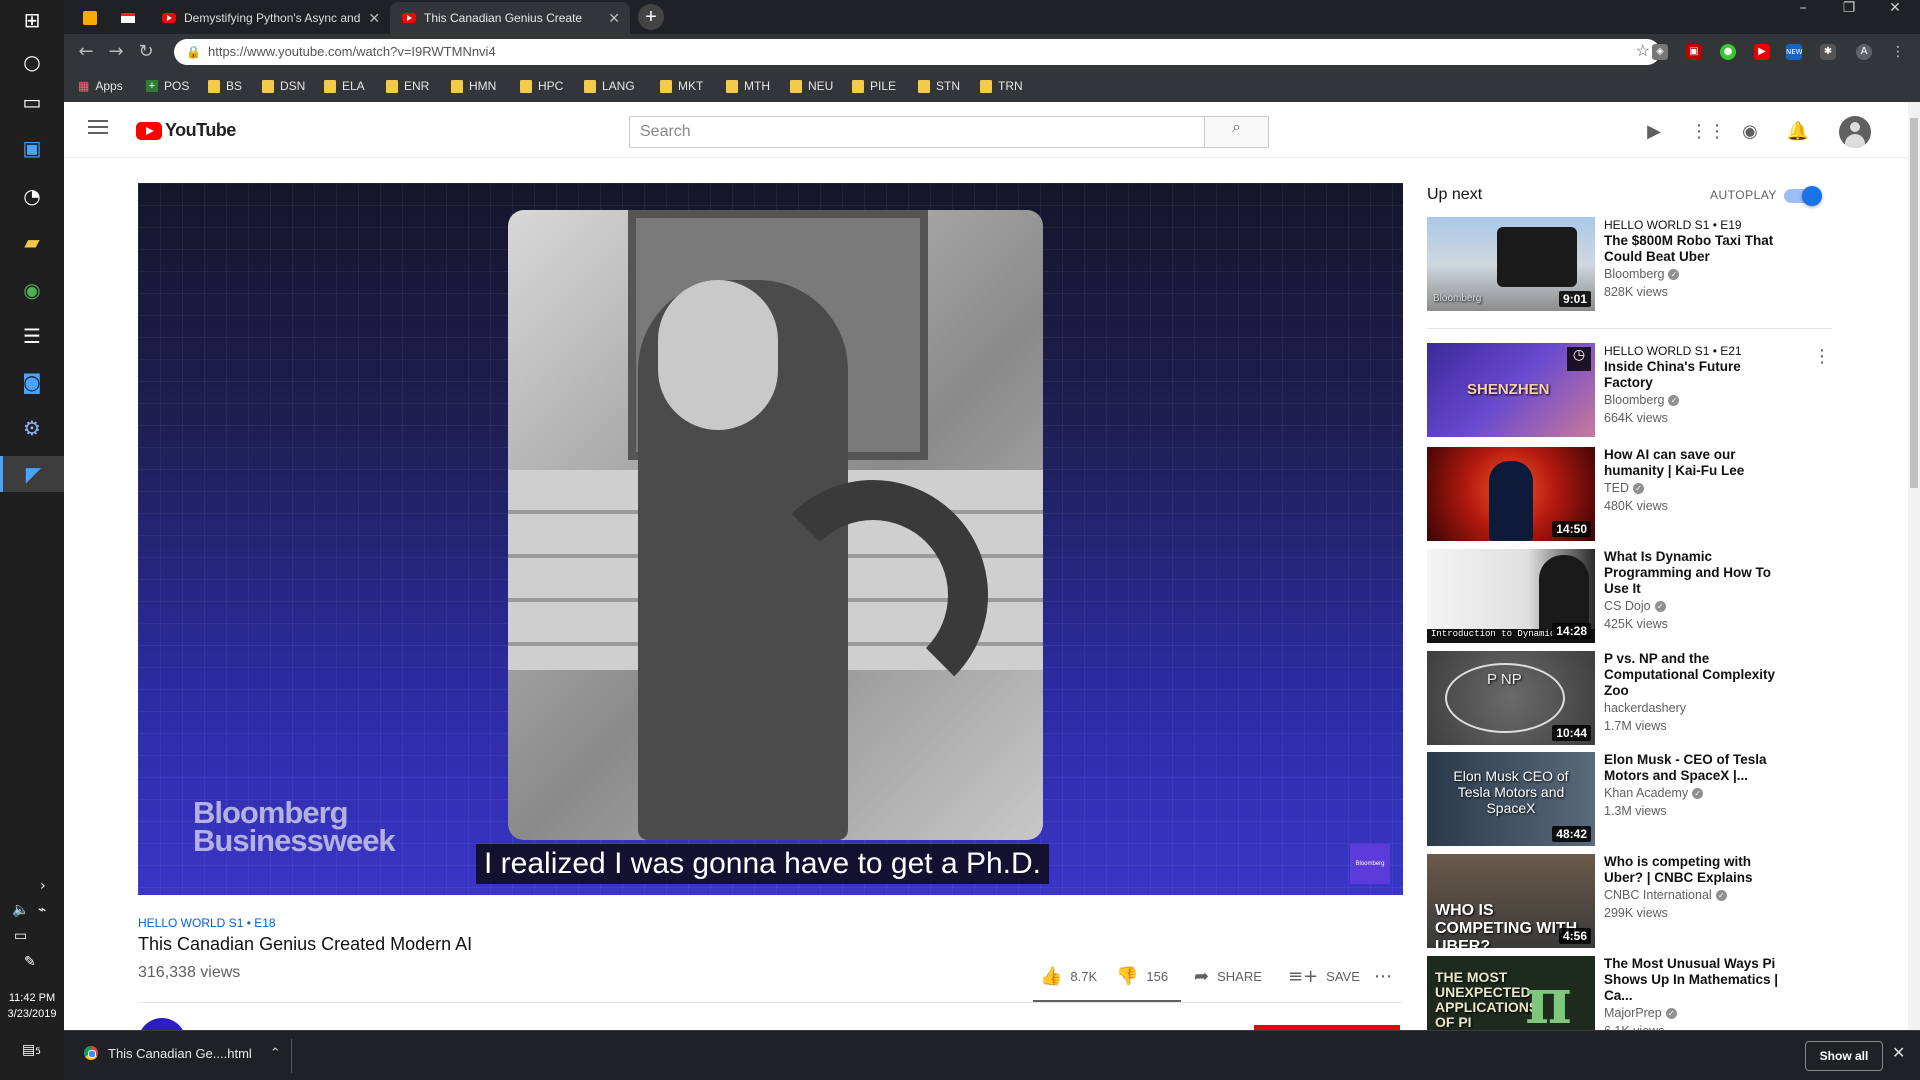  What do you see at coordinates (98, 127) in the screenshot?
I see `menu-icon` at bounding box center [98, 127].